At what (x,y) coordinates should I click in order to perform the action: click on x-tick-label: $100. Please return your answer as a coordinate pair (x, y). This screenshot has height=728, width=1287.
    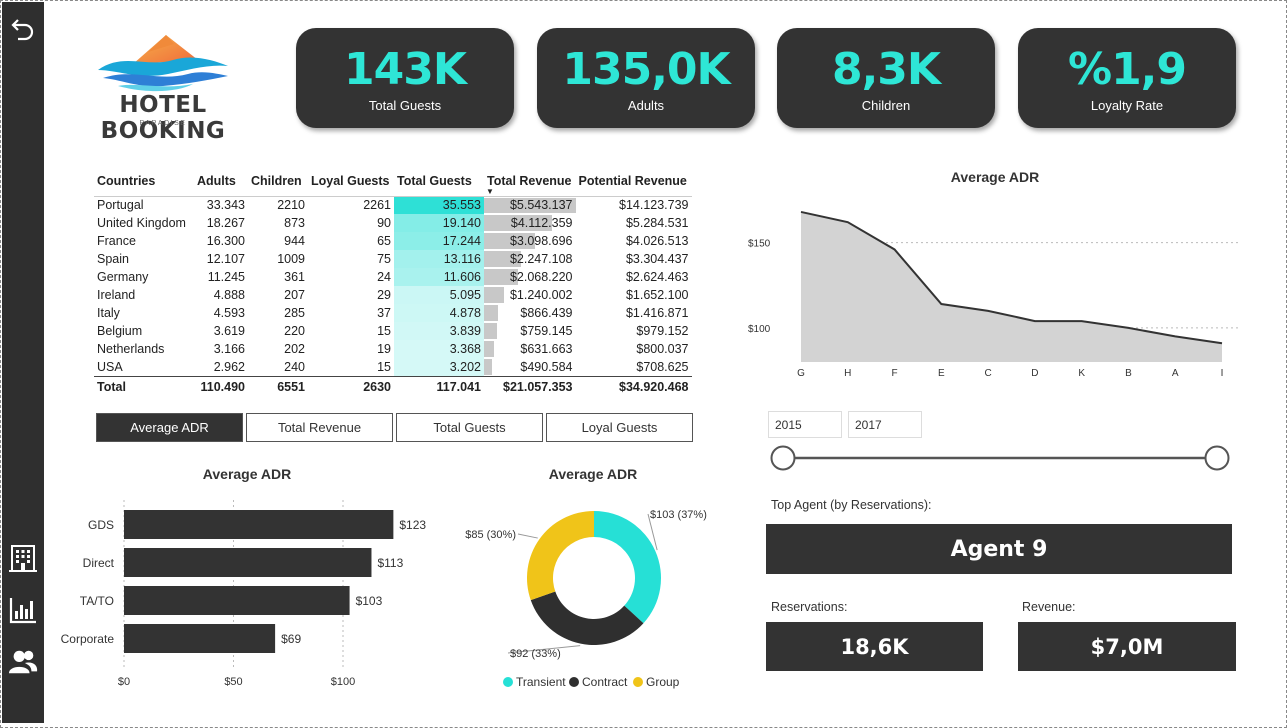
    Looking at the image, I should click on (343, 682).